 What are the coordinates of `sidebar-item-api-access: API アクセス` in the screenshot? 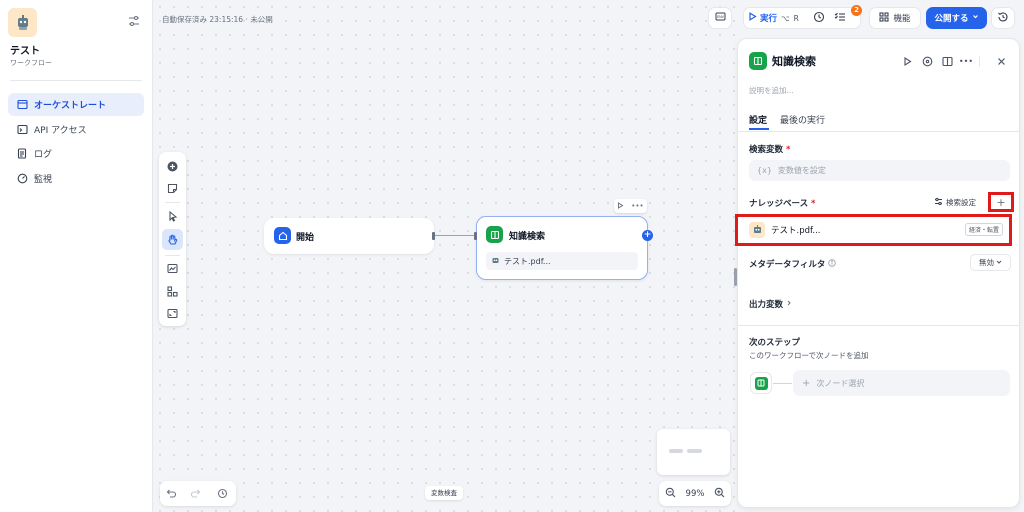 It's located at (76, 129).